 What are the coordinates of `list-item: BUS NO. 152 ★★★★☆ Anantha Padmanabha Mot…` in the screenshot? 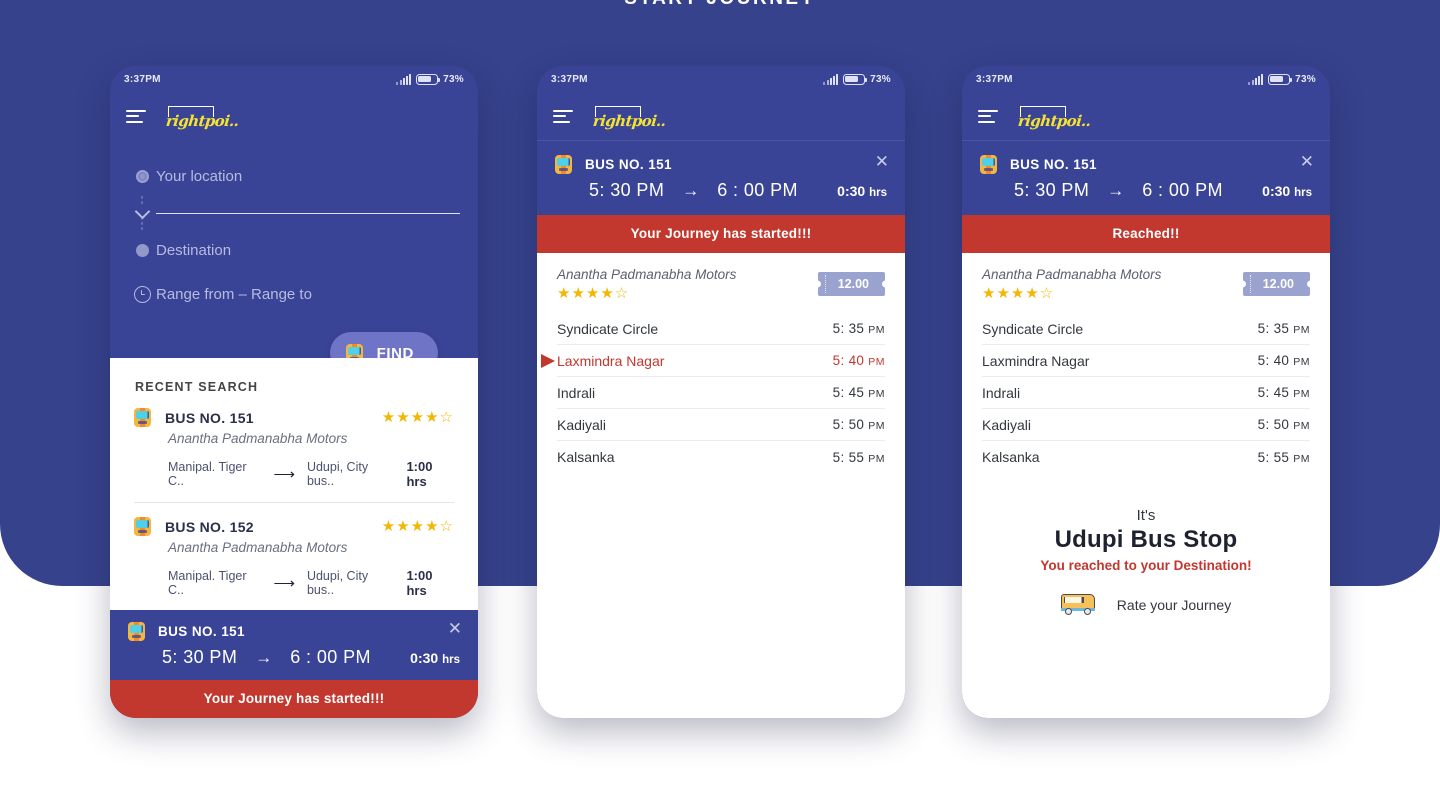 It's located at (294, 557).